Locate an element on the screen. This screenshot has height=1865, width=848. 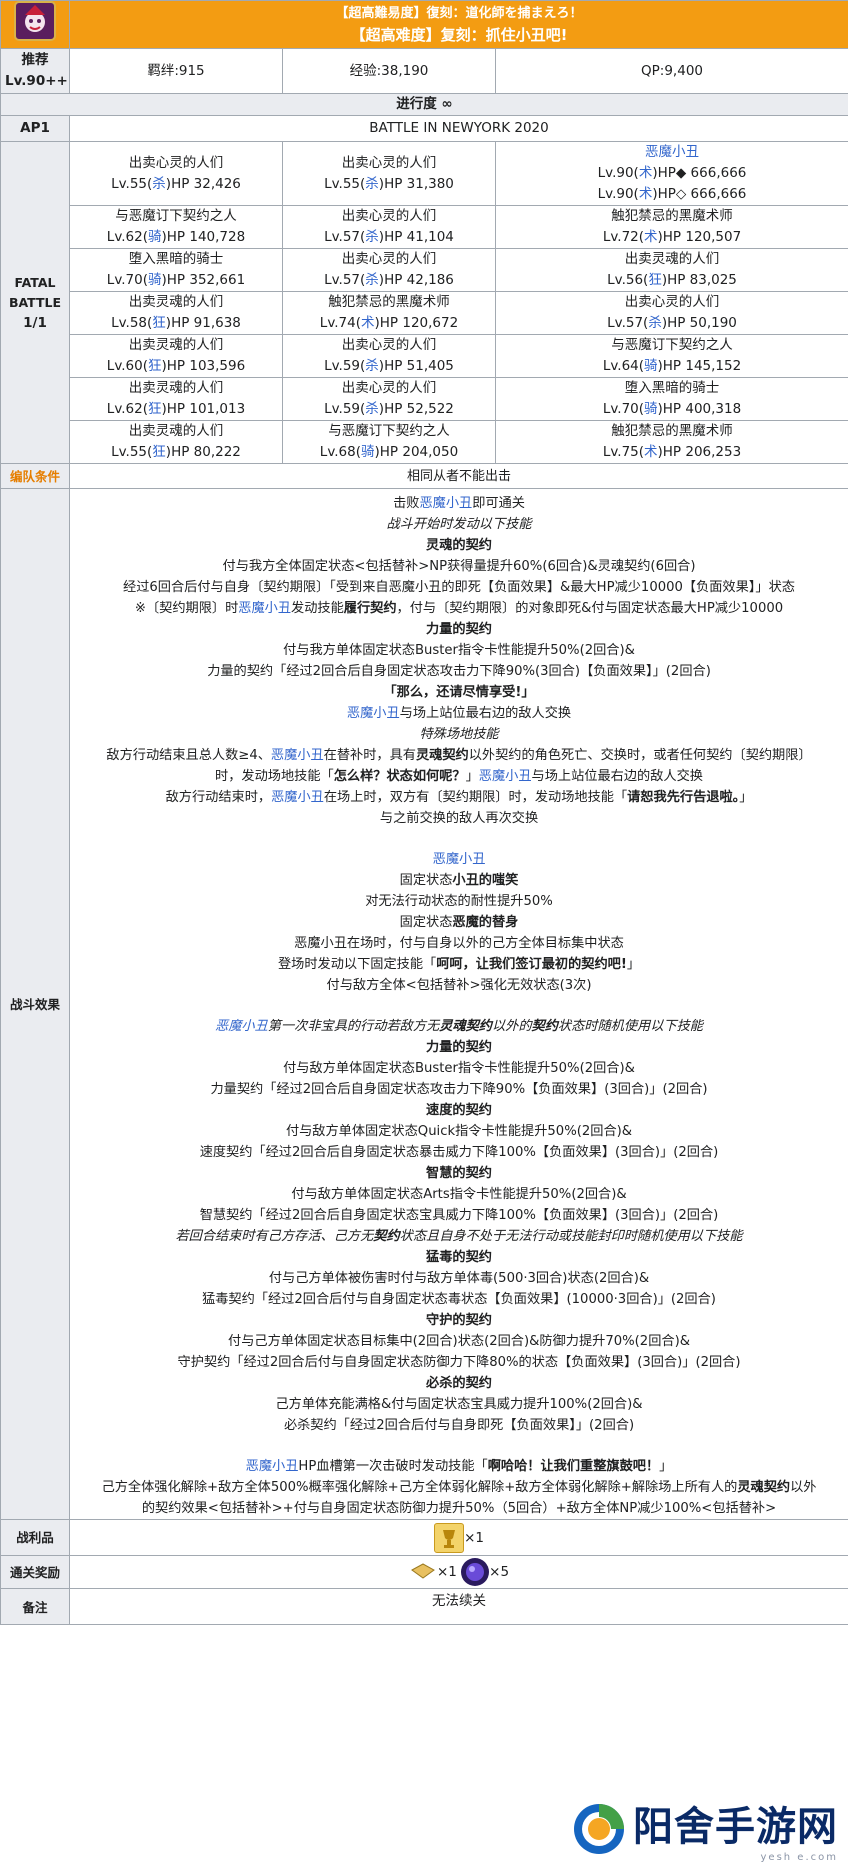
watermark-text: 阳舍手游网 is located at coordinates (735, 1827).